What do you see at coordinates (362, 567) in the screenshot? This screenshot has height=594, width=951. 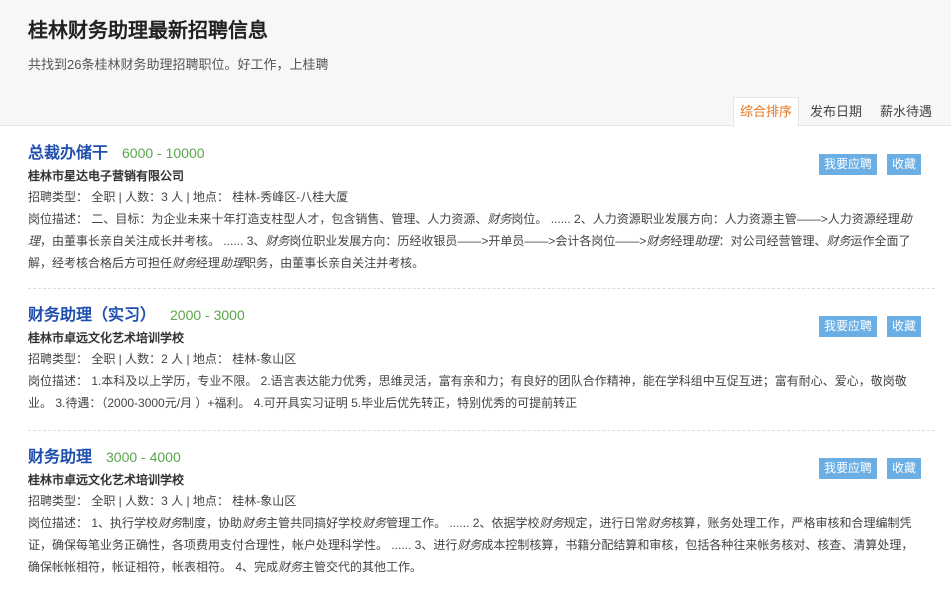 I see `desc-text: 主管交代的其他工作。` at bounding box center [362, 567].